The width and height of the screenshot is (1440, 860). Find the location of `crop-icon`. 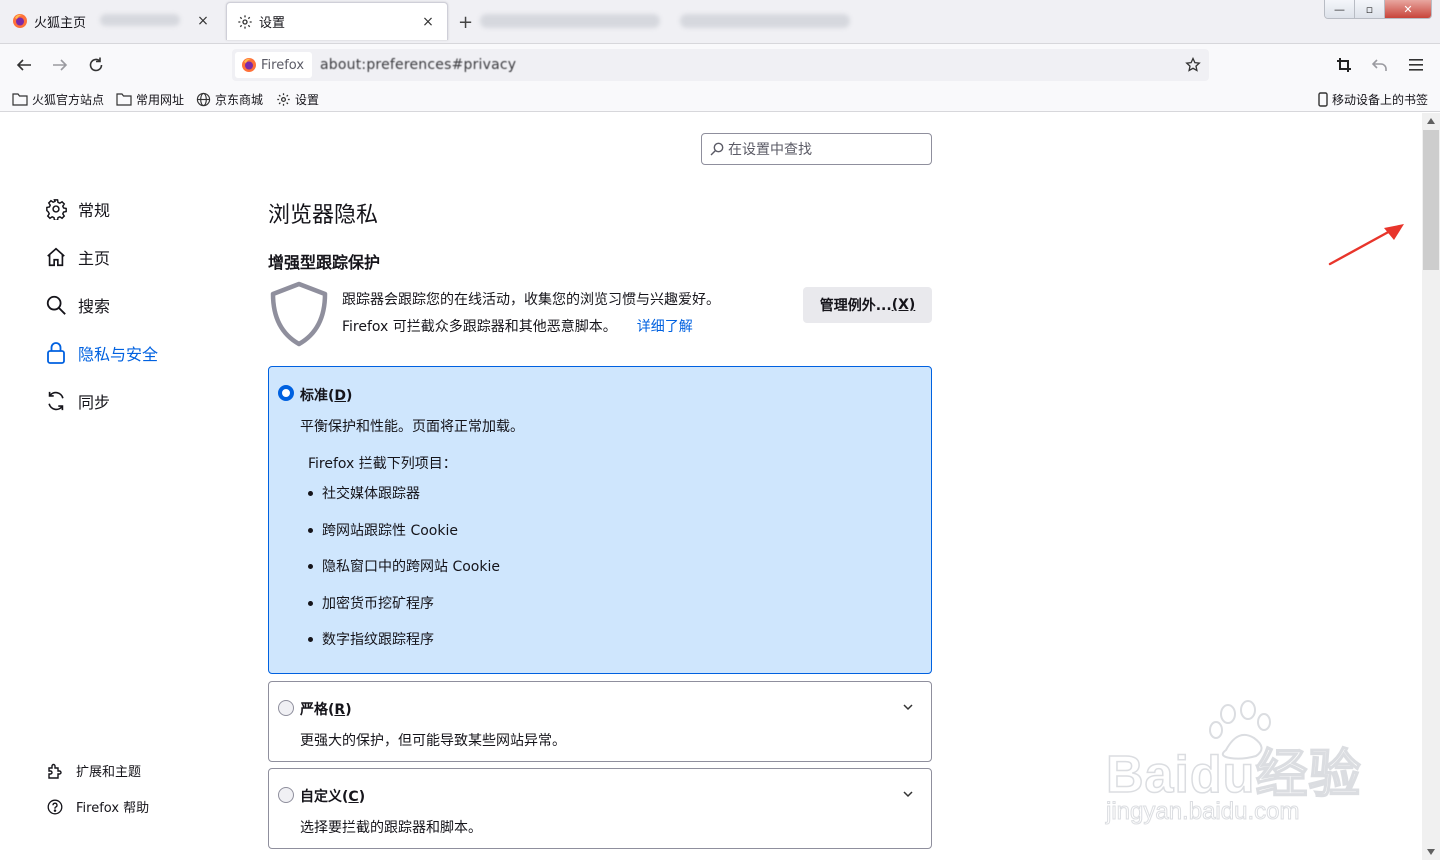

crop-icon is located at coordinates (1344, 65).